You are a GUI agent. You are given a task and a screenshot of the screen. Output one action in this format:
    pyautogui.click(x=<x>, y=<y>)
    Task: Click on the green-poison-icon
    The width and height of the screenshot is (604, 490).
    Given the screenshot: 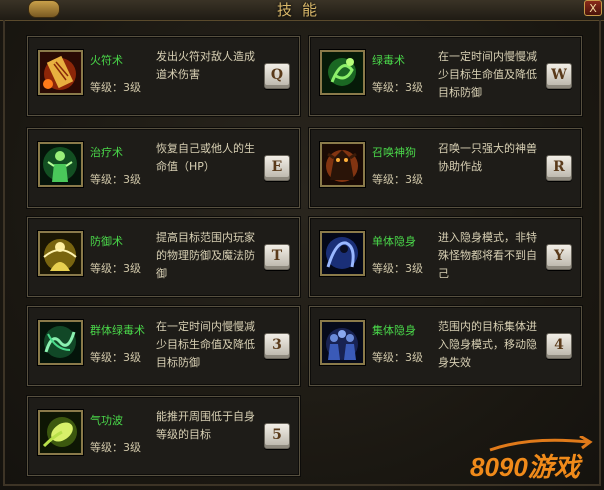 What is the action you would take?
    pyautogui.click(x=342, y=72)
    